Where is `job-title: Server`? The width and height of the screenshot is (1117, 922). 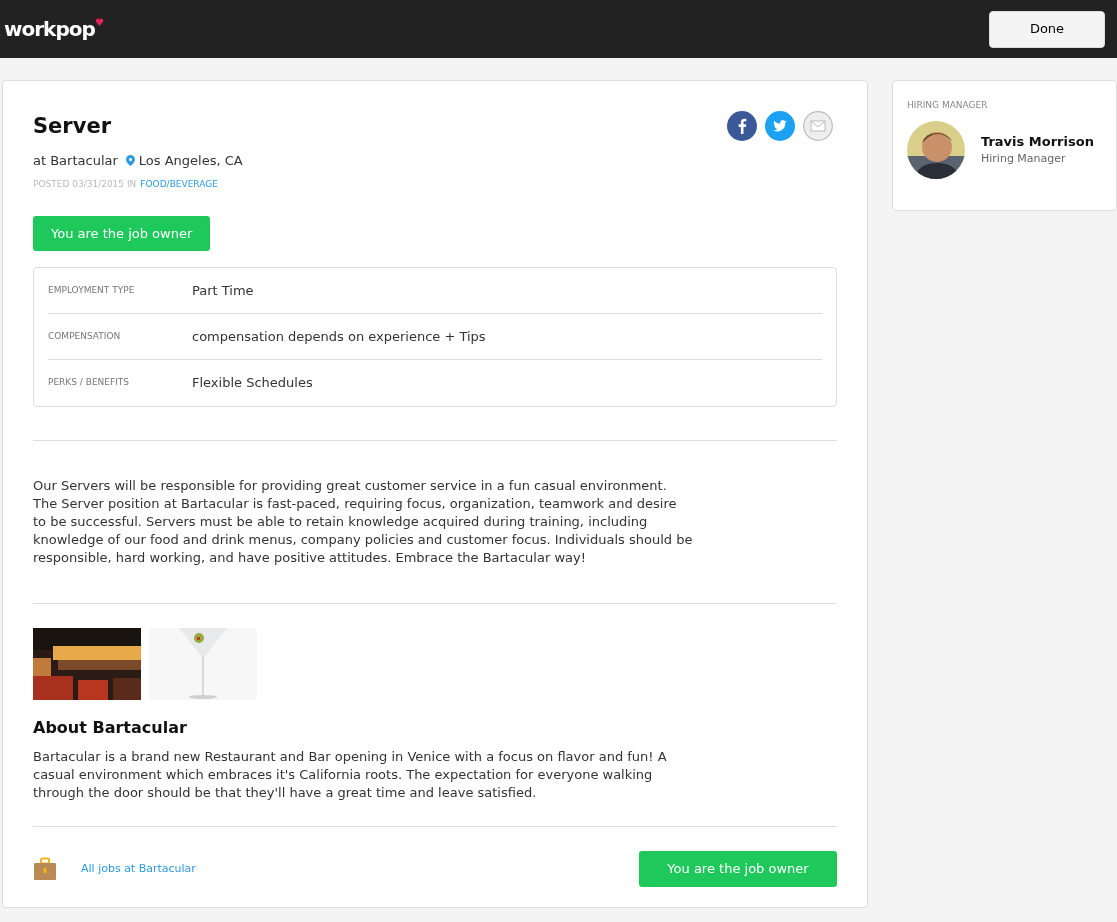 job-title: Server is located at coordinates (72, 126).